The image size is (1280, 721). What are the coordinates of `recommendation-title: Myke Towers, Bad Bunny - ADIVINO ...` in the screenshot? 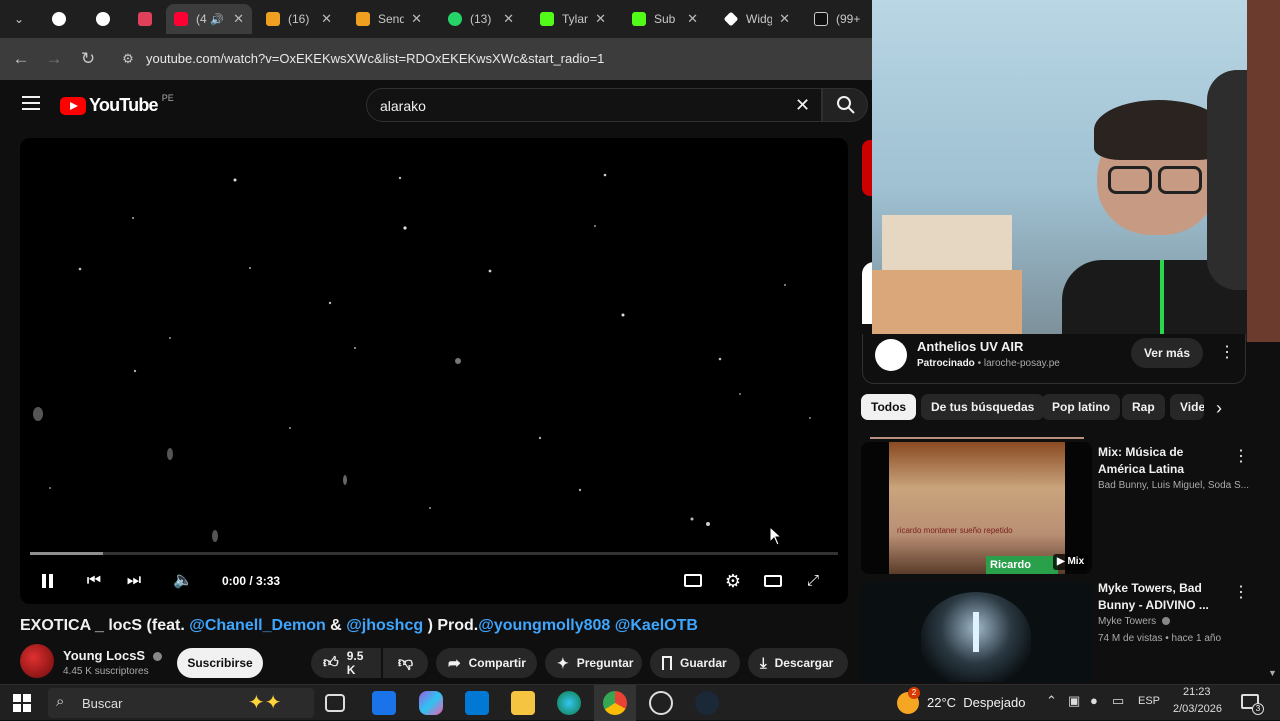 It's located at (1163, 597).